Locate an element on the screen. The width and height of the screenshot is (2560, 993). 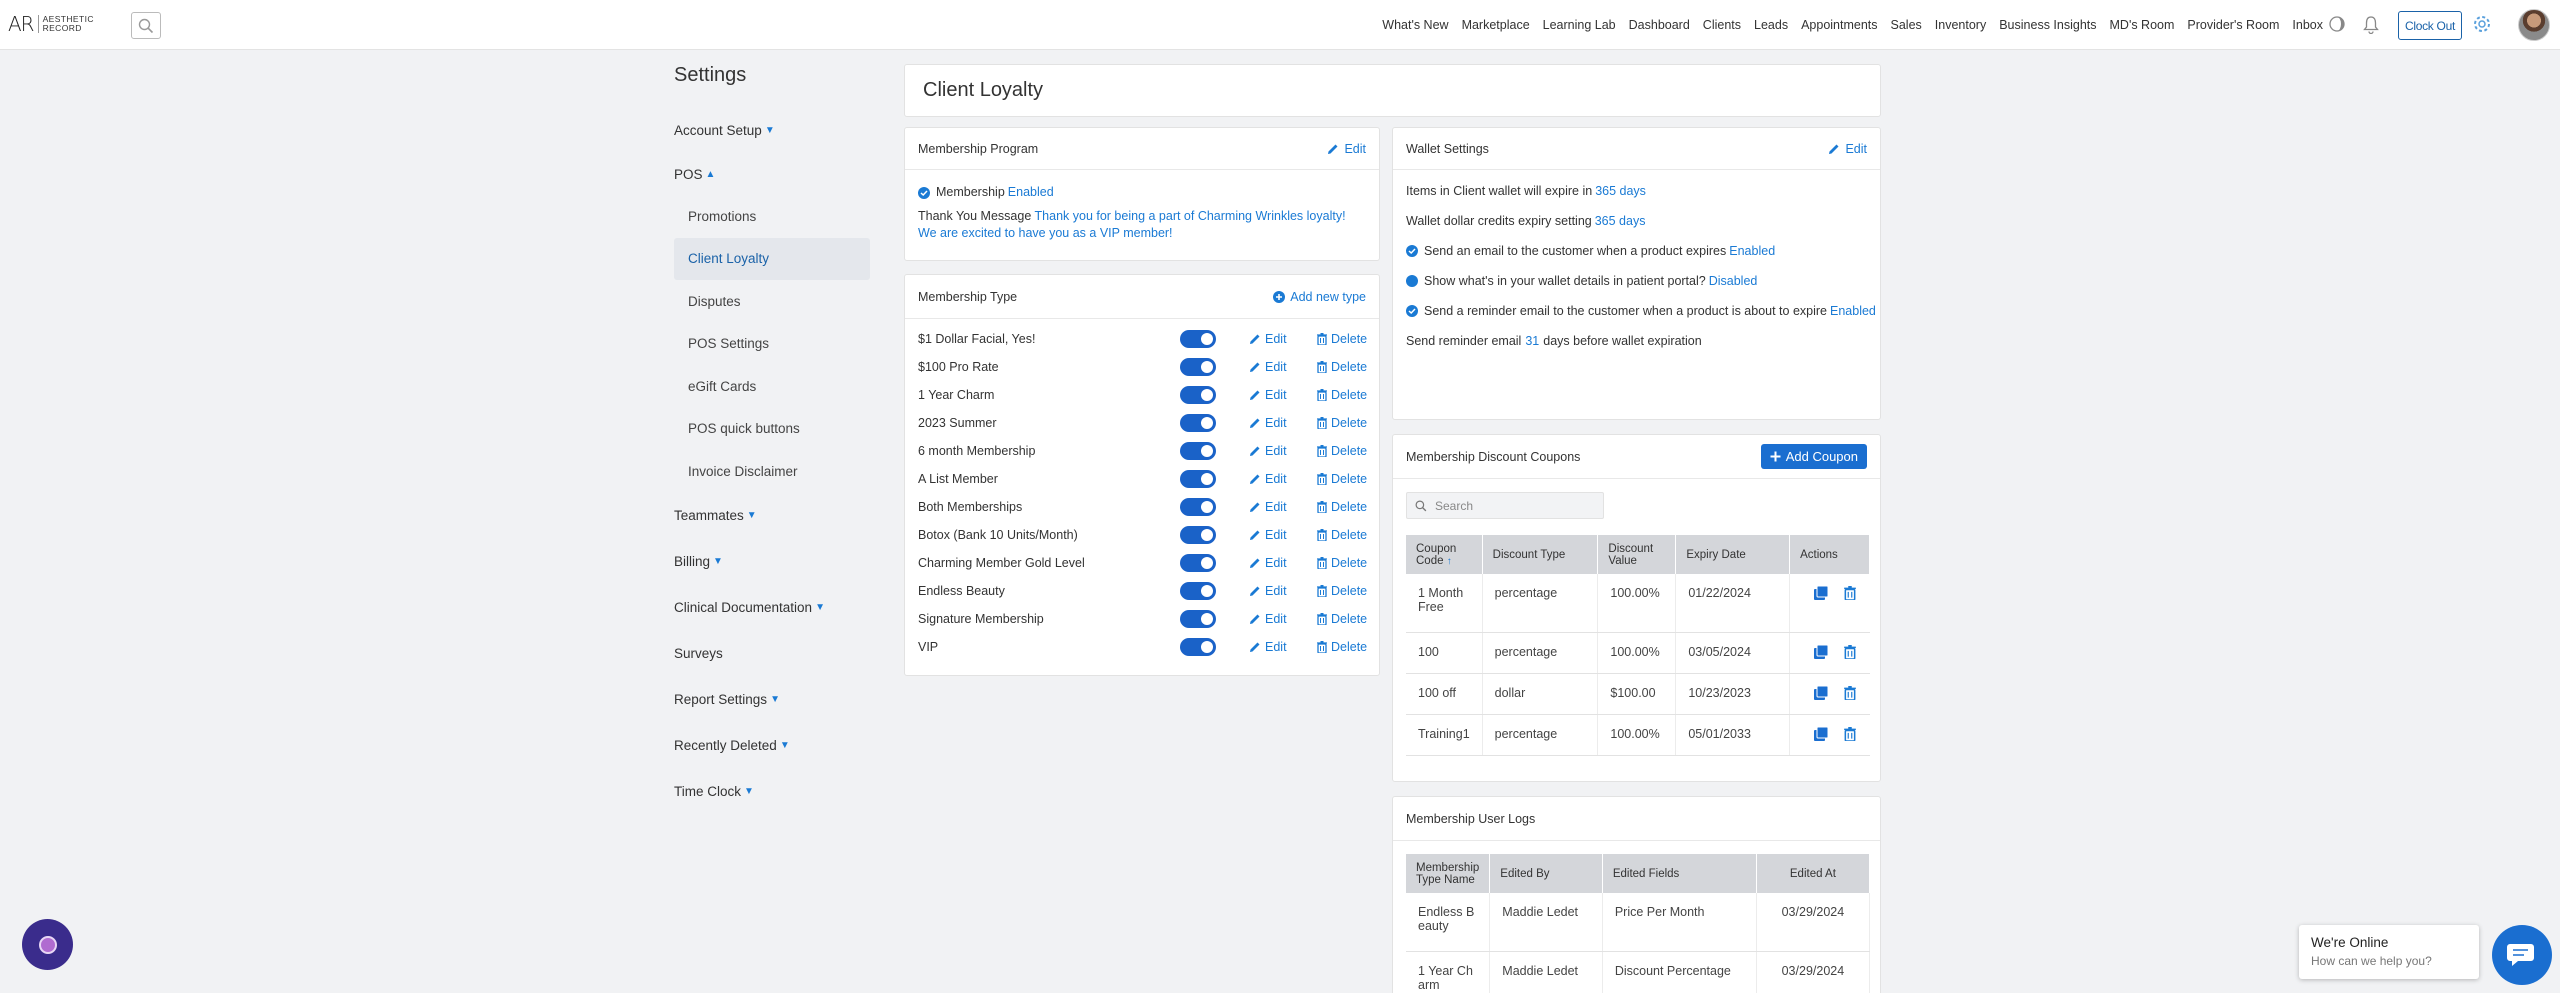
coupon-row: 100 percentage 100.00% 03/05/2024 is located at coordinates (1638, 653).